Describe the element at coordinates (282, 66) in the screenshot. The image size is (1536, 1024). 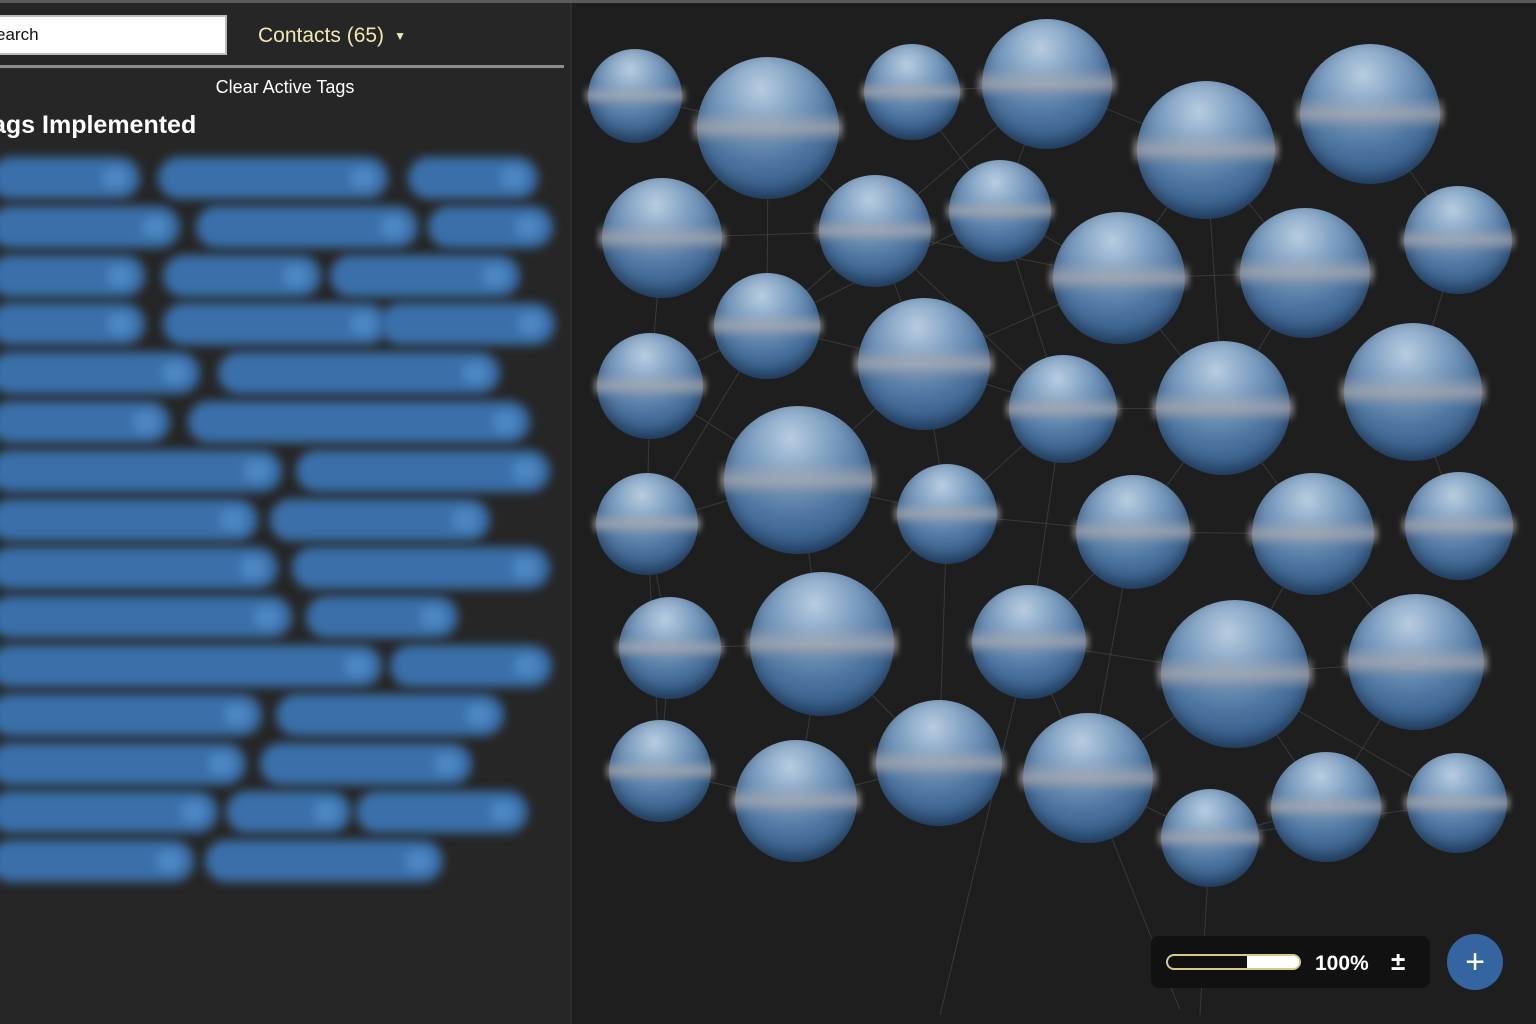
I see `divider` at that location.